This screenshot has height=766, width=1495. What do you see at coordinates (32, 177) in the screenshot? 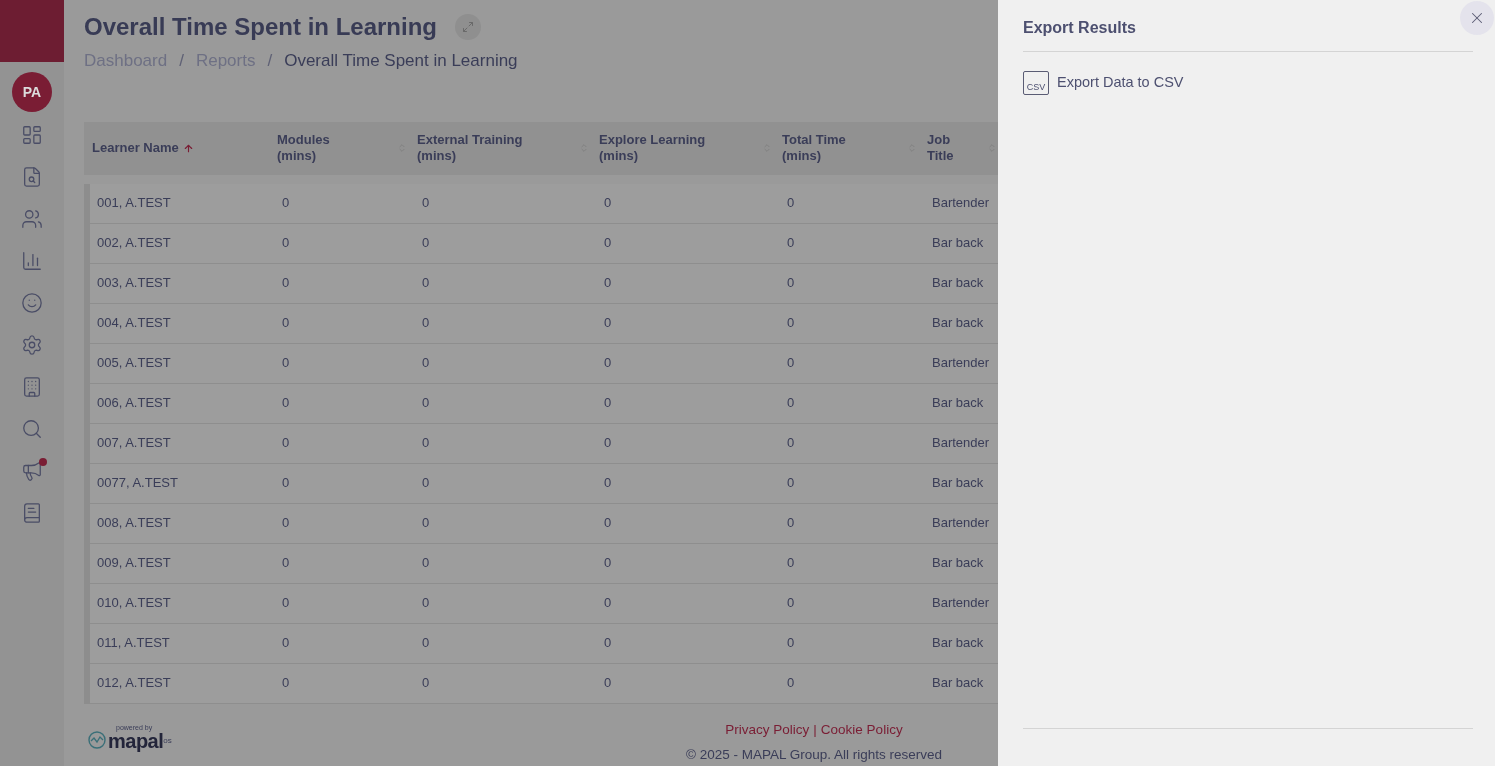
I see `document-search-icon` at bounding box center [32, 177].